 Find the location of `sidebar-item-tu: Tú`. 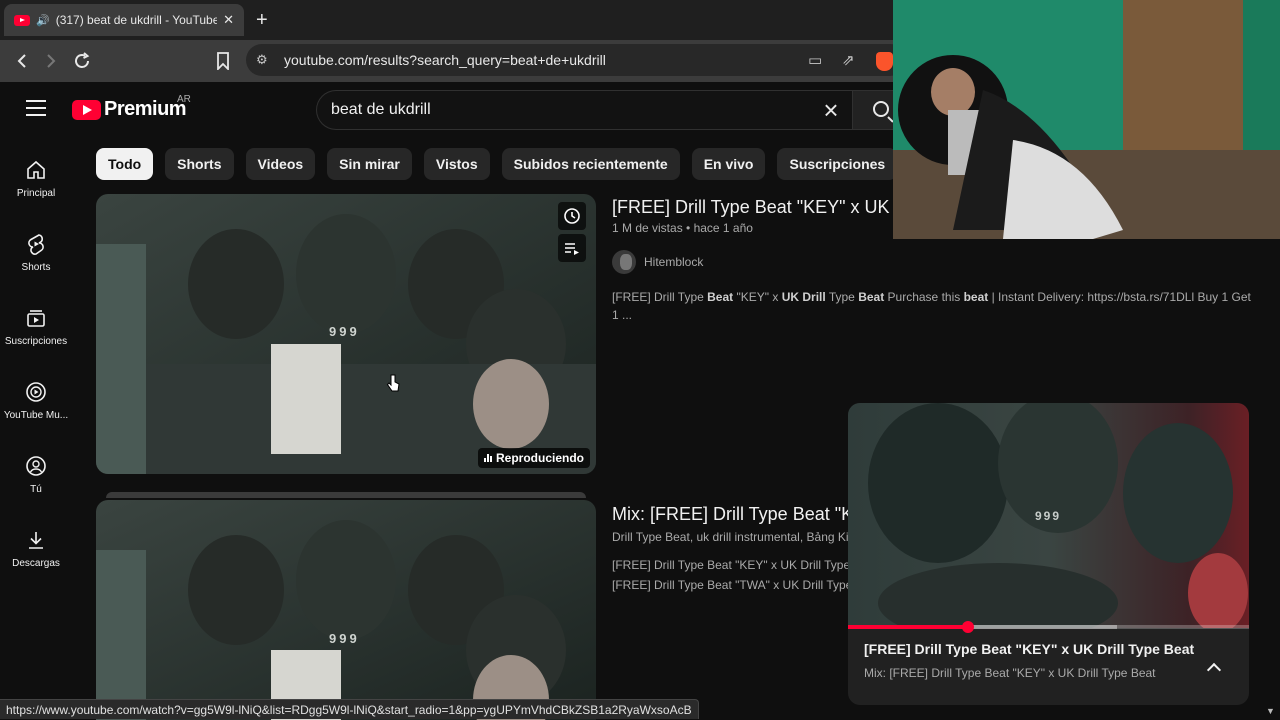

sidebar-item-tu: Tú is located at coordinates (36, 471).